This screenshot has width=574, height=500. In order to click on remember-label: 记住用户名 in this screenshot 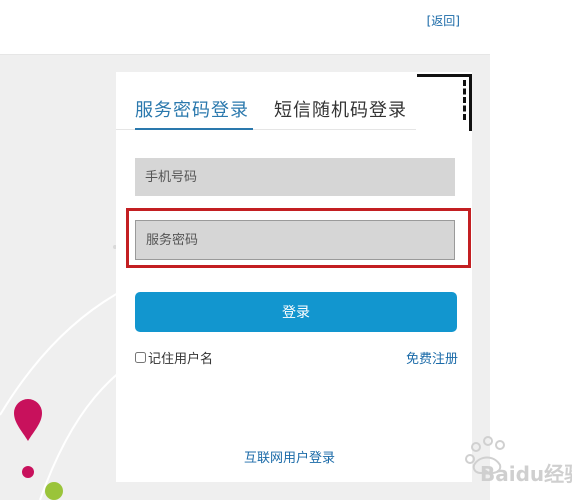, I will do `click(181, 359)`.